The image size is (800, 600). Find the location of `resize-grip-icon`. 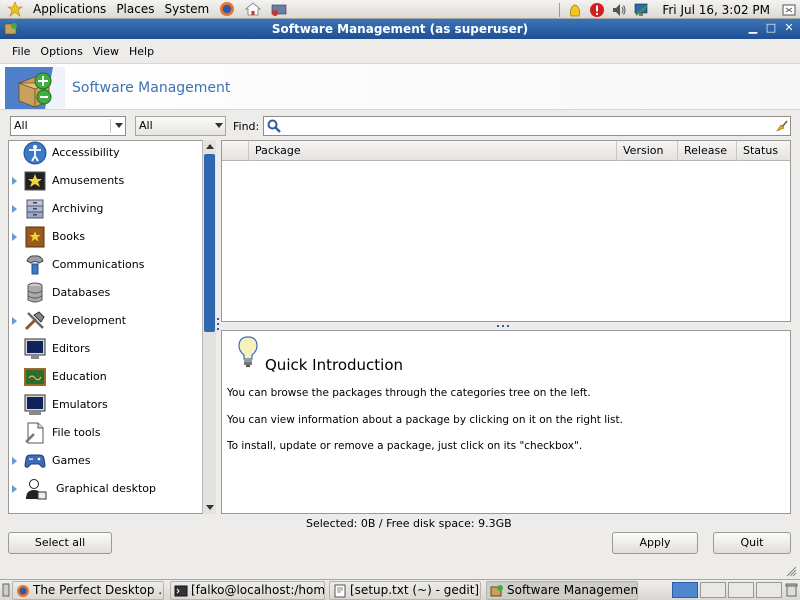

resize-grip-icon is located at coordinates (791, 571).